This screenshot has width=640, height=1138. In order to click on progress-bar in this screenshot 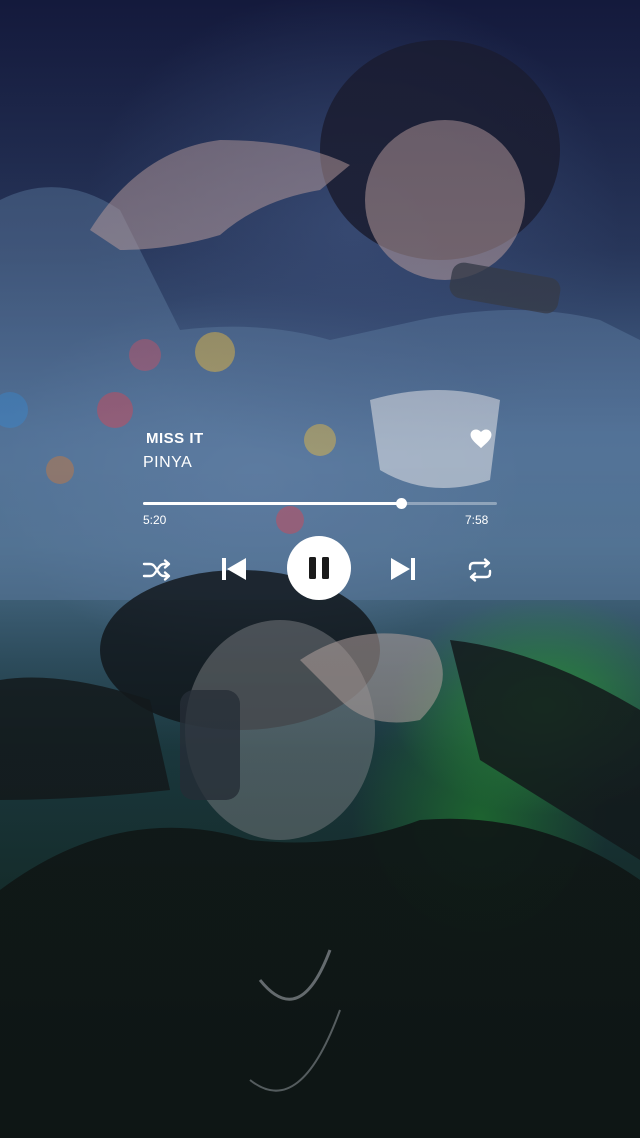, I will do `click(320, 503)`.